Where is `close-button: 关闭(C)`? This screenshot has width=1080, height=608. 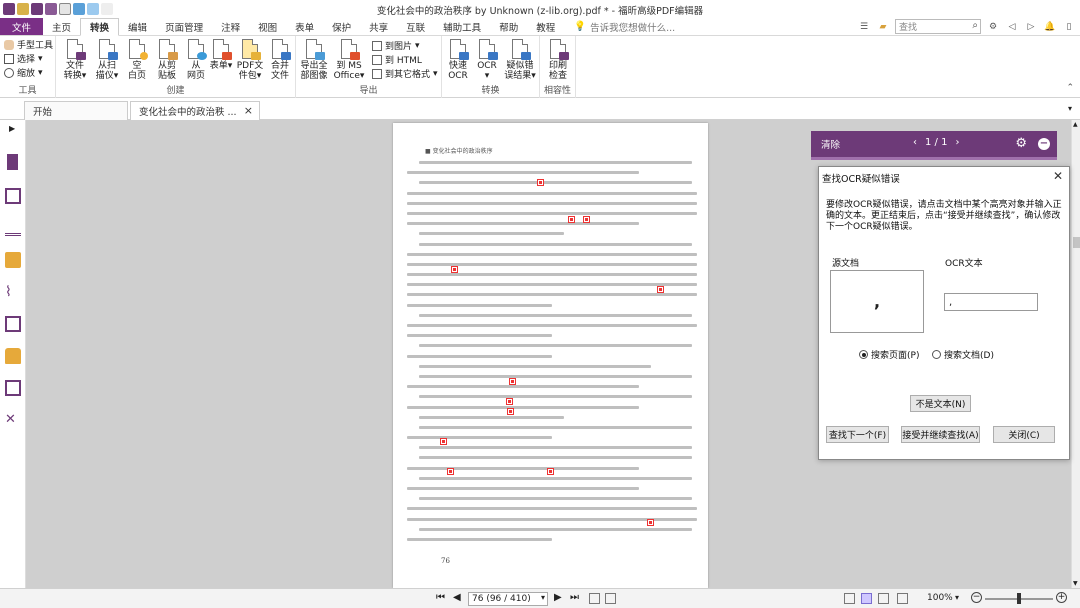
close-button: 关闭(C) is located at coordinates (1024, 434).